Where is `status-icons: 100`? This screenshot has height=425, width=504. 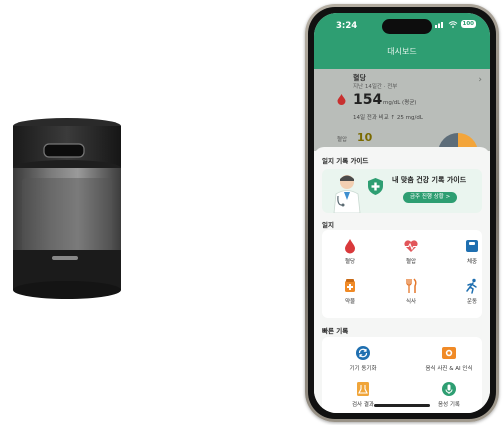
status-icons: 100 is located at coordinates (455, 24).